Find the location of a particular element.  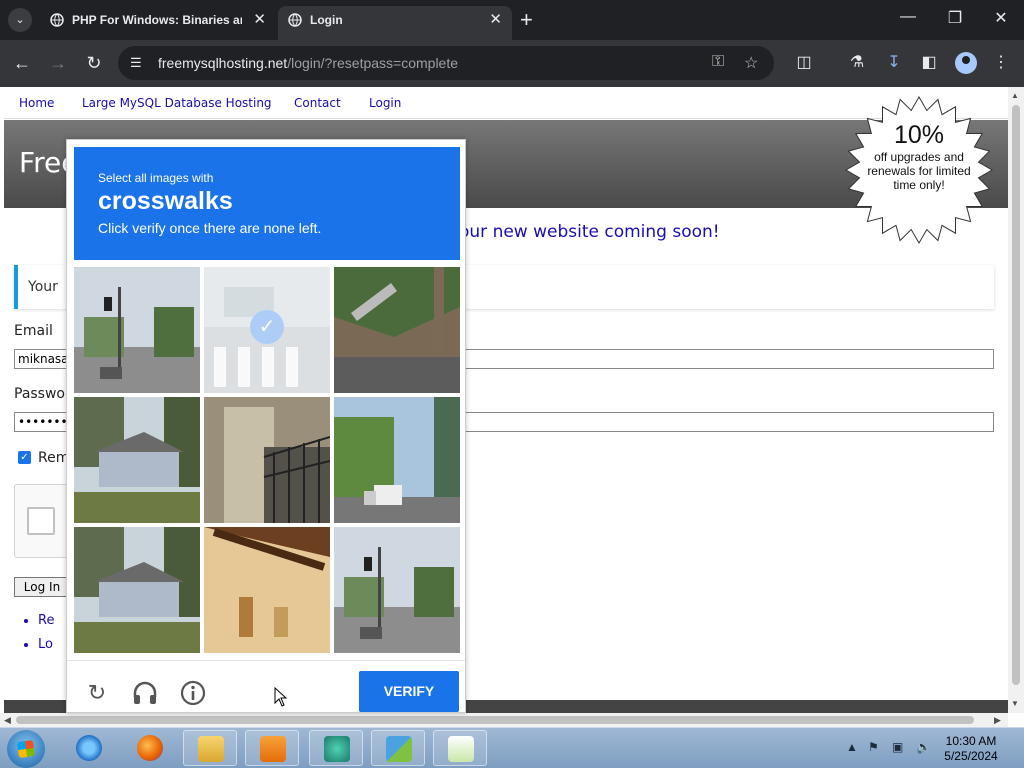

new-tab-button: + is located at coordinates (526, 20).